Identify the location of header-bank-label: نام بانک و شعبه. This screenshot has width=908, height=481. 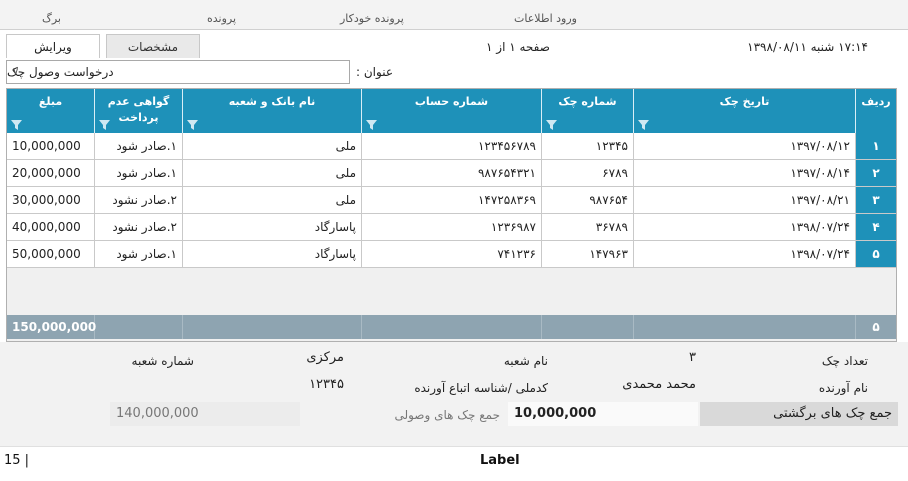
(272, 101).